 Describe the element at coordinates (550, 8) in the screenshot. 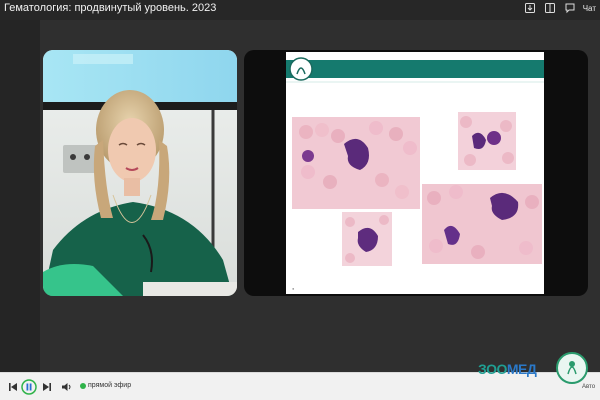

I see `layout-icon` at that location.